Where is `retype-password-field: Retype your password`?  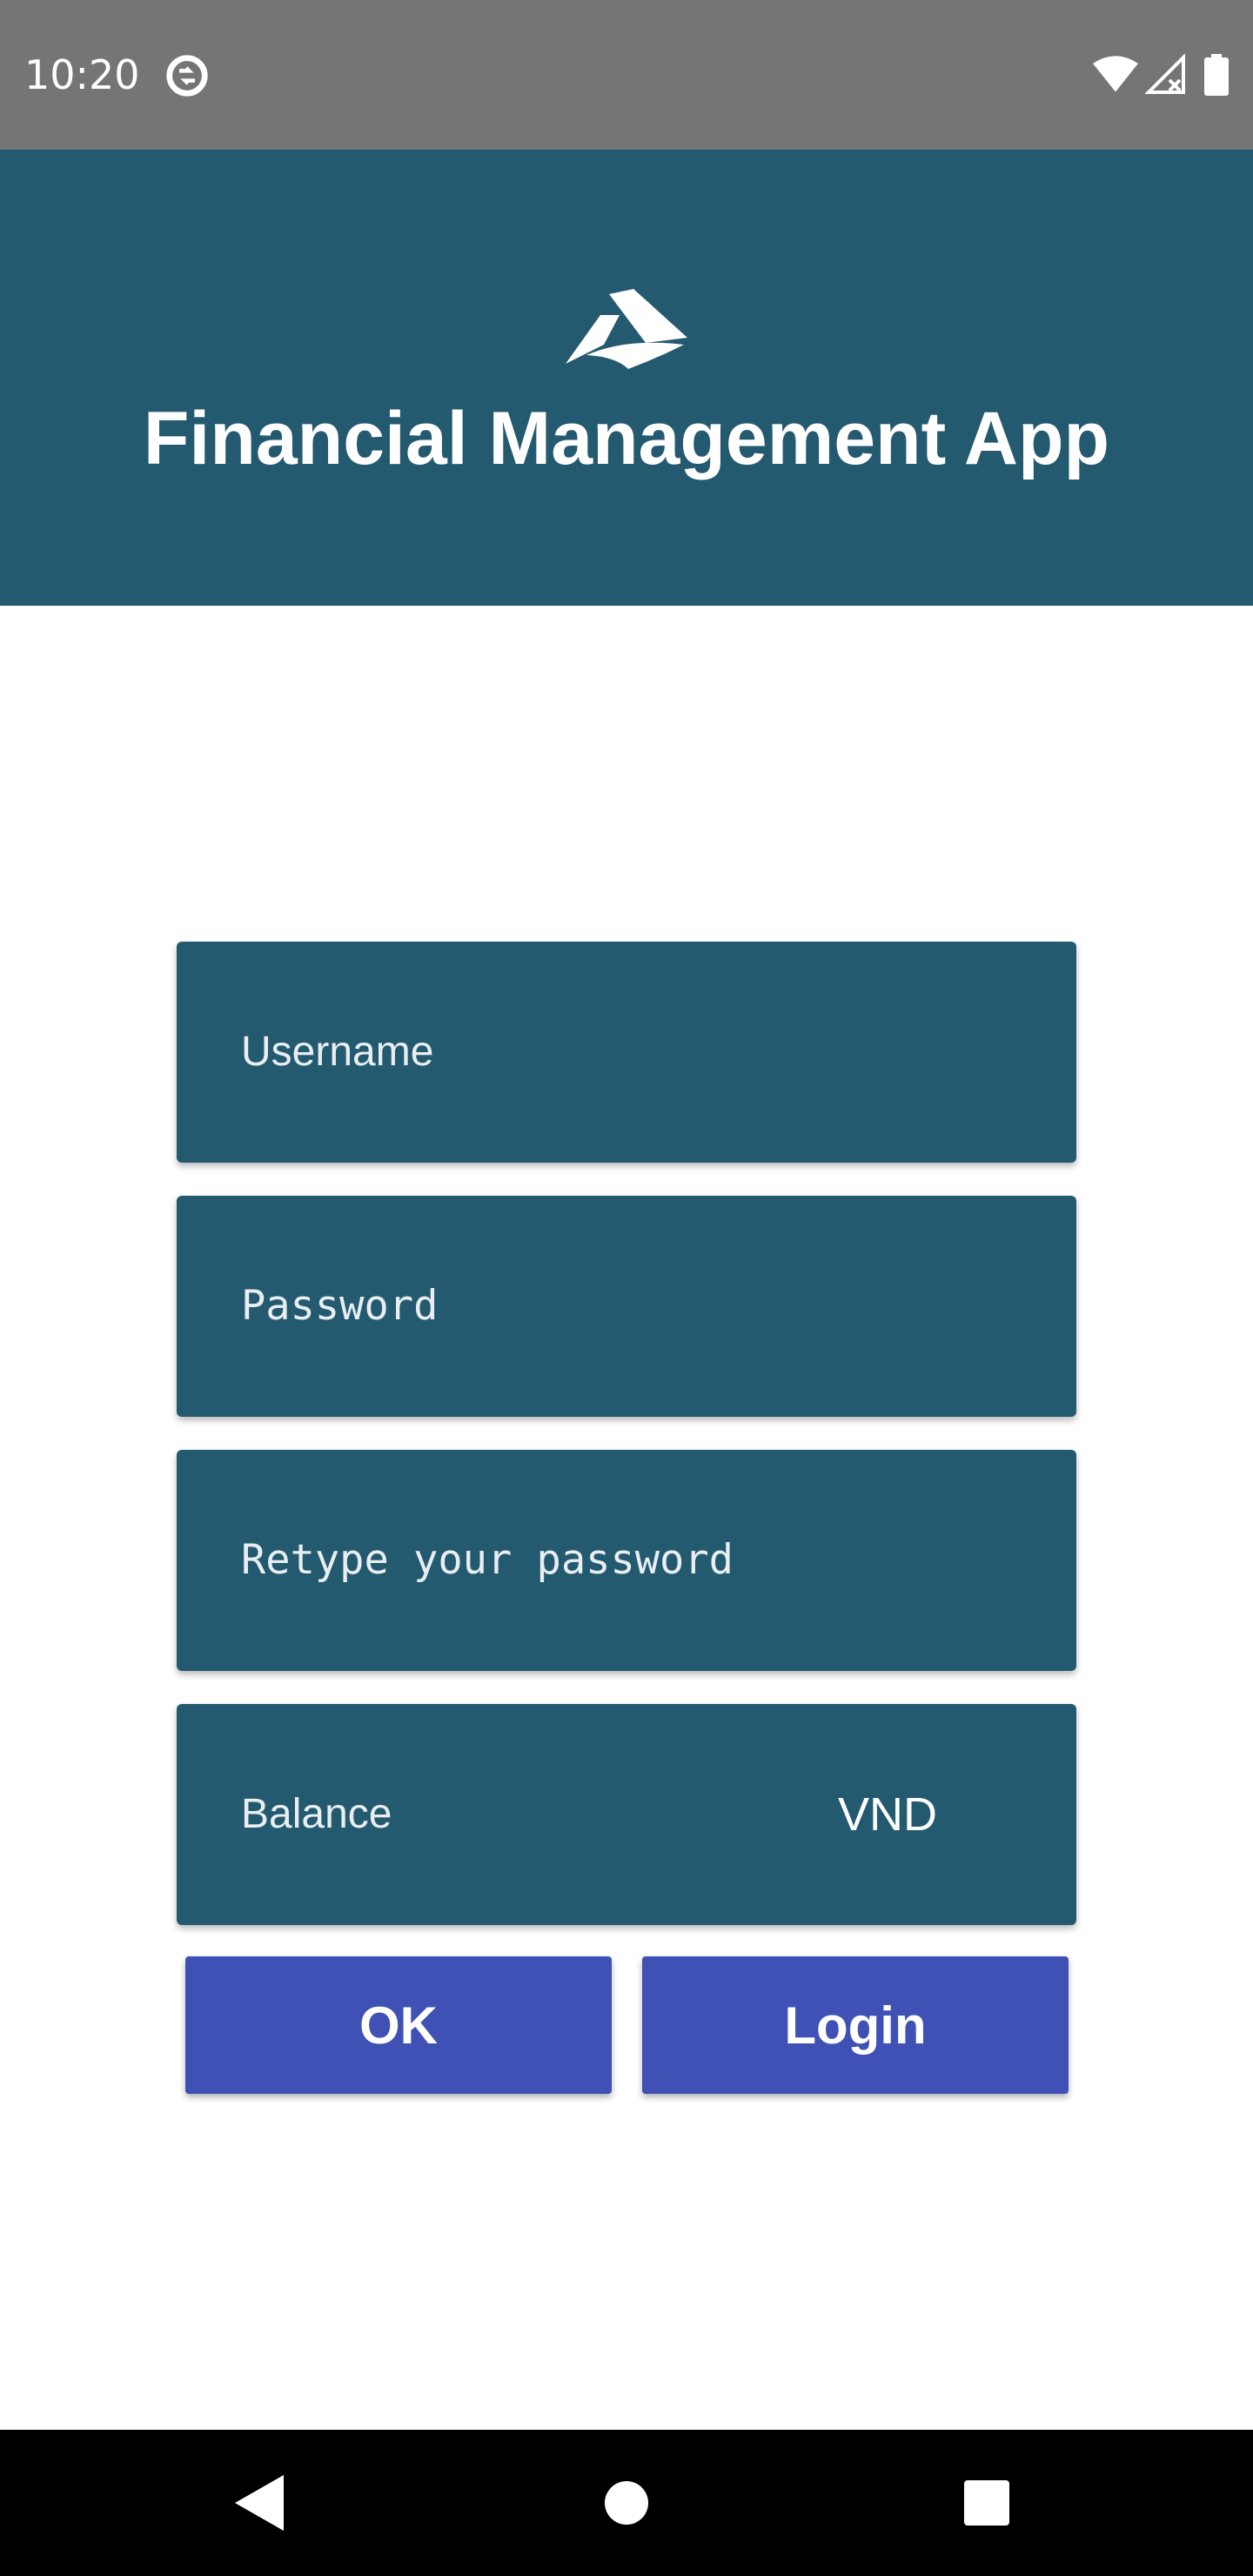
retype-password-field: Retype your password is located at coordinates (626, 1560).